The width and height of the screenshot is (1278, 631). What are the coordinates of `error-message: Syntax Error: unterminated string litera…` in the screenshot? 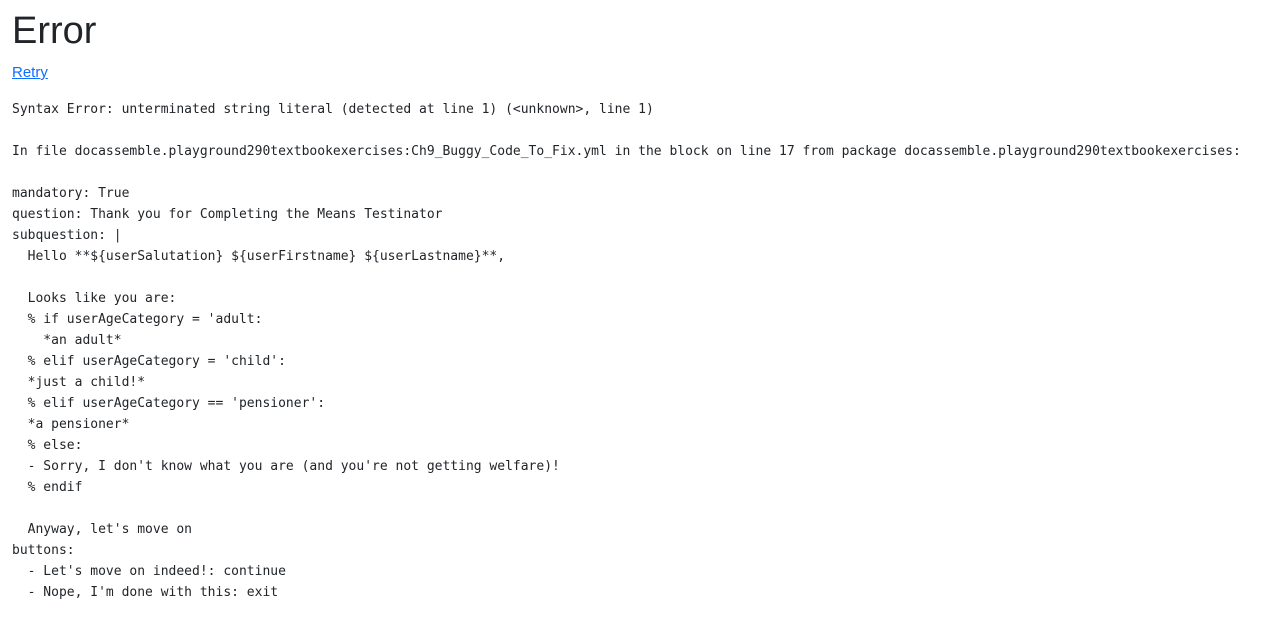 It's located at (333, 109).